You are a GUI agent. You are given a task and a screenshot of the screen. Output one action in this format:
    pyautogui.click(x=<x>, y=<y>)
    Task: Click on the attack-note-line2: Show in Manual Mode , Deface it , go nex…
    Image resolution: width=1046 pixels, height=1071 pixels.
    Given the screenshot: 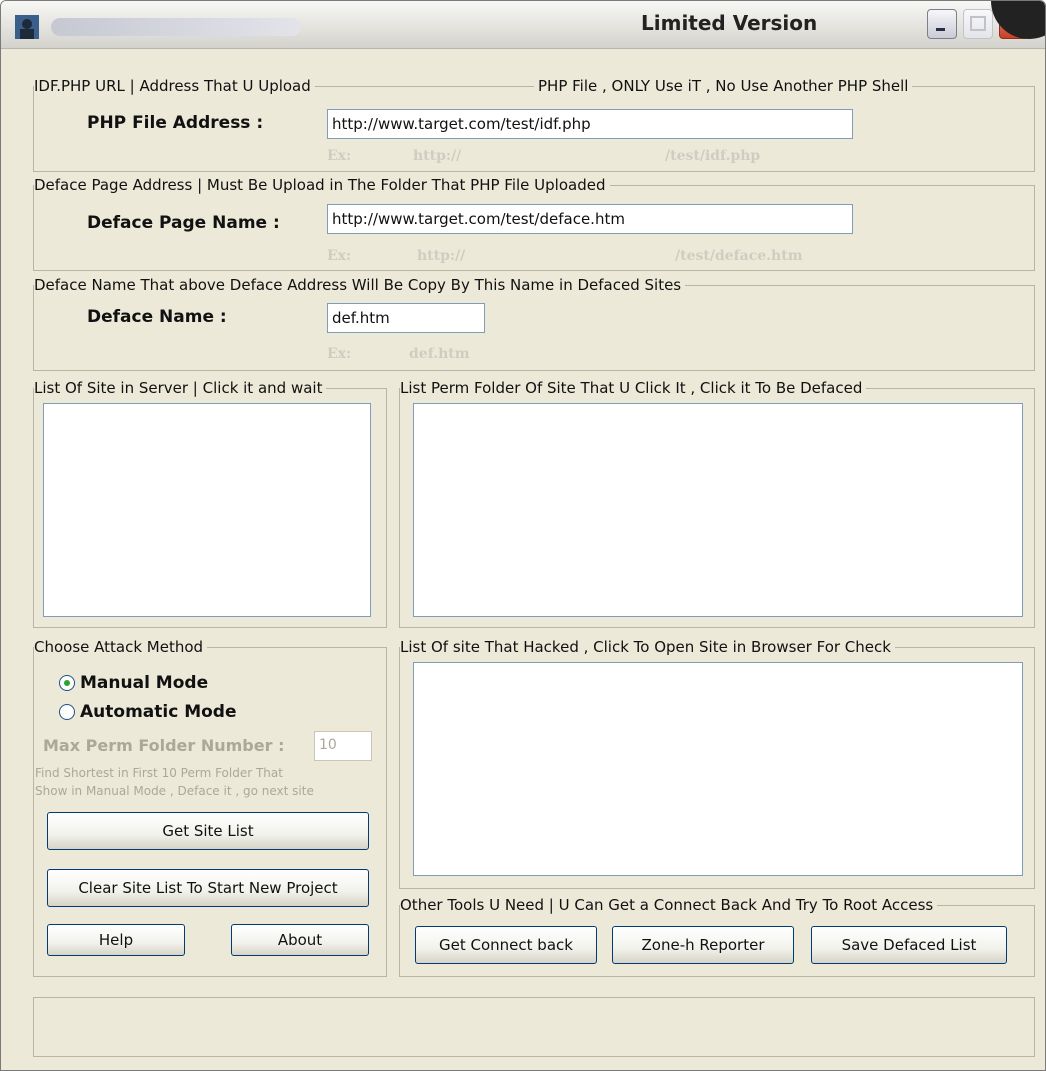 What is the action you would take?
    pyautogui.click(x=174, y=791)
    